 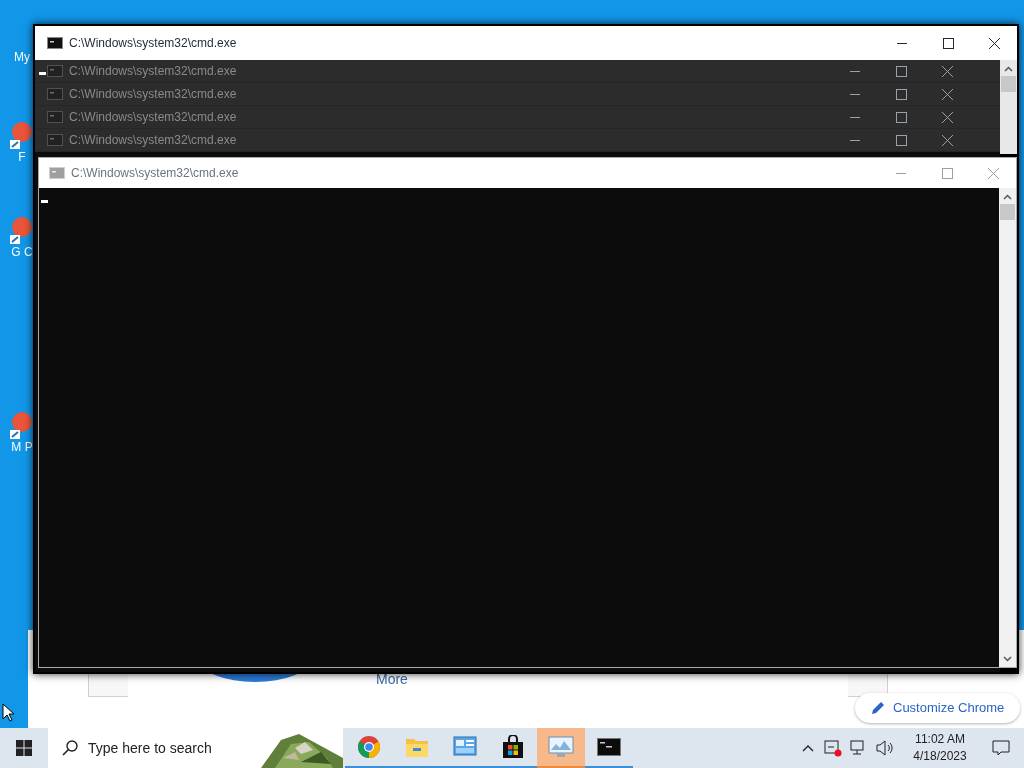 I want to click on store-icon, so click(x=513, y=747).